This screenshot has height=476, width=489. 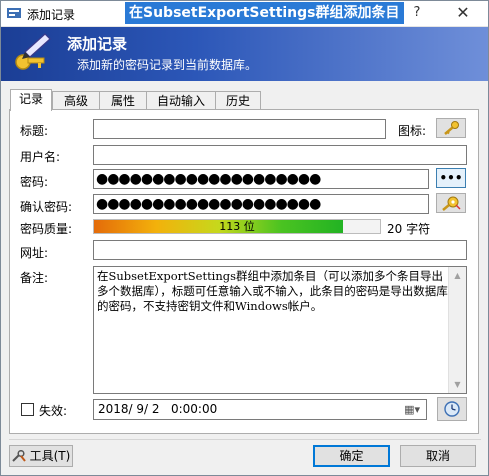 I want to click on calendar-dropdown-icon: ▦▾, so click(x=412, y=409).